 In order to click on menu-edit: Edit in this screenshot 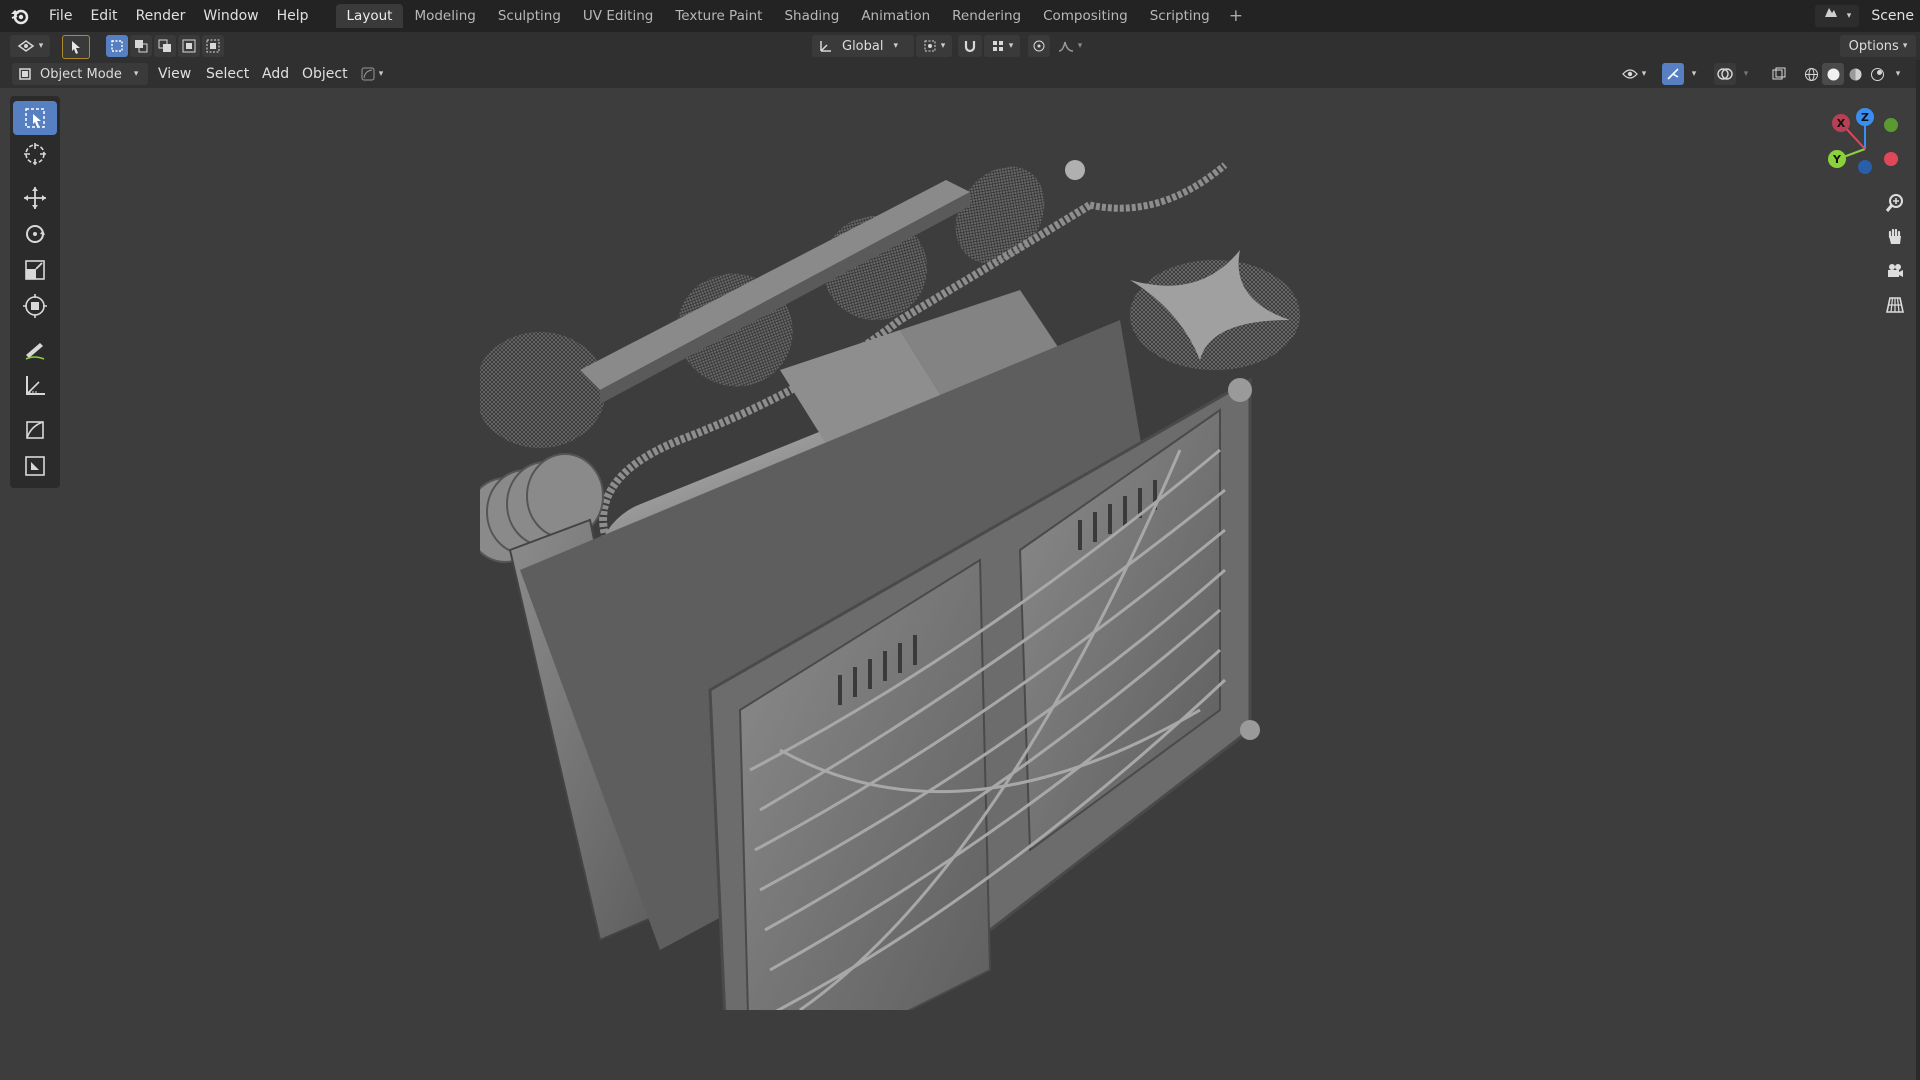, I will do `click(103, 16)`.